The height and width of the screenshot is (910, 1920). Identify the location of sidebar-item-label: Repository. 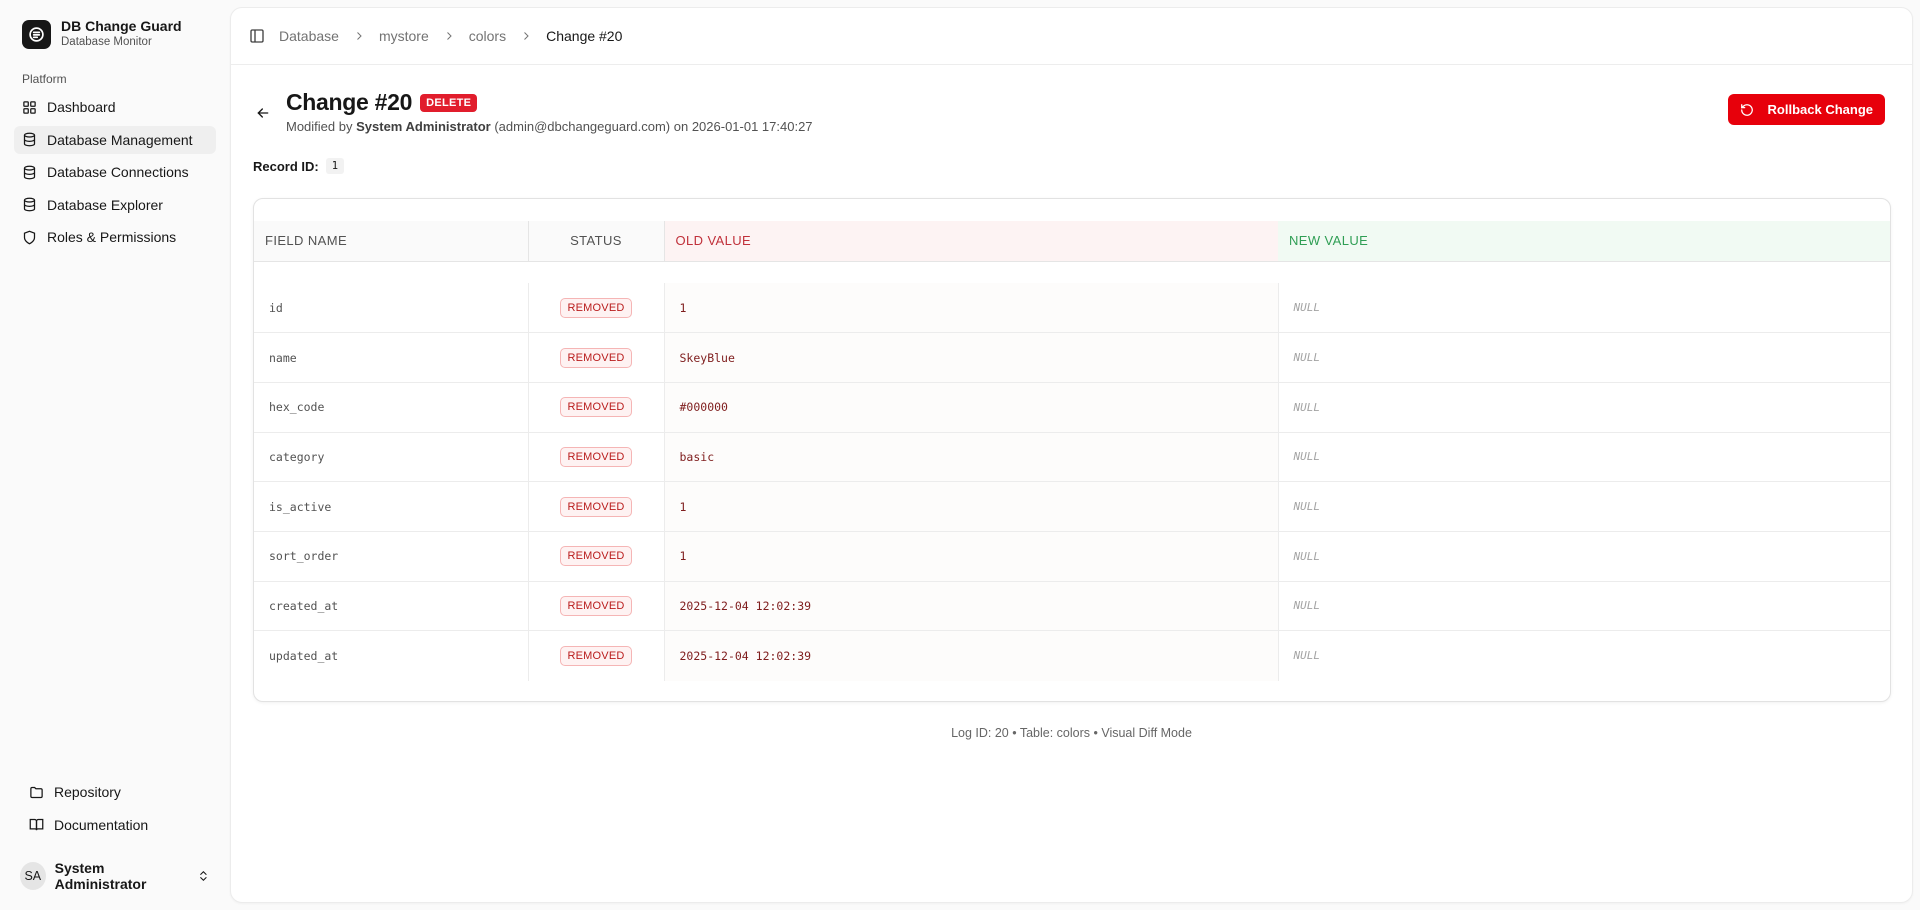
(87, 792).